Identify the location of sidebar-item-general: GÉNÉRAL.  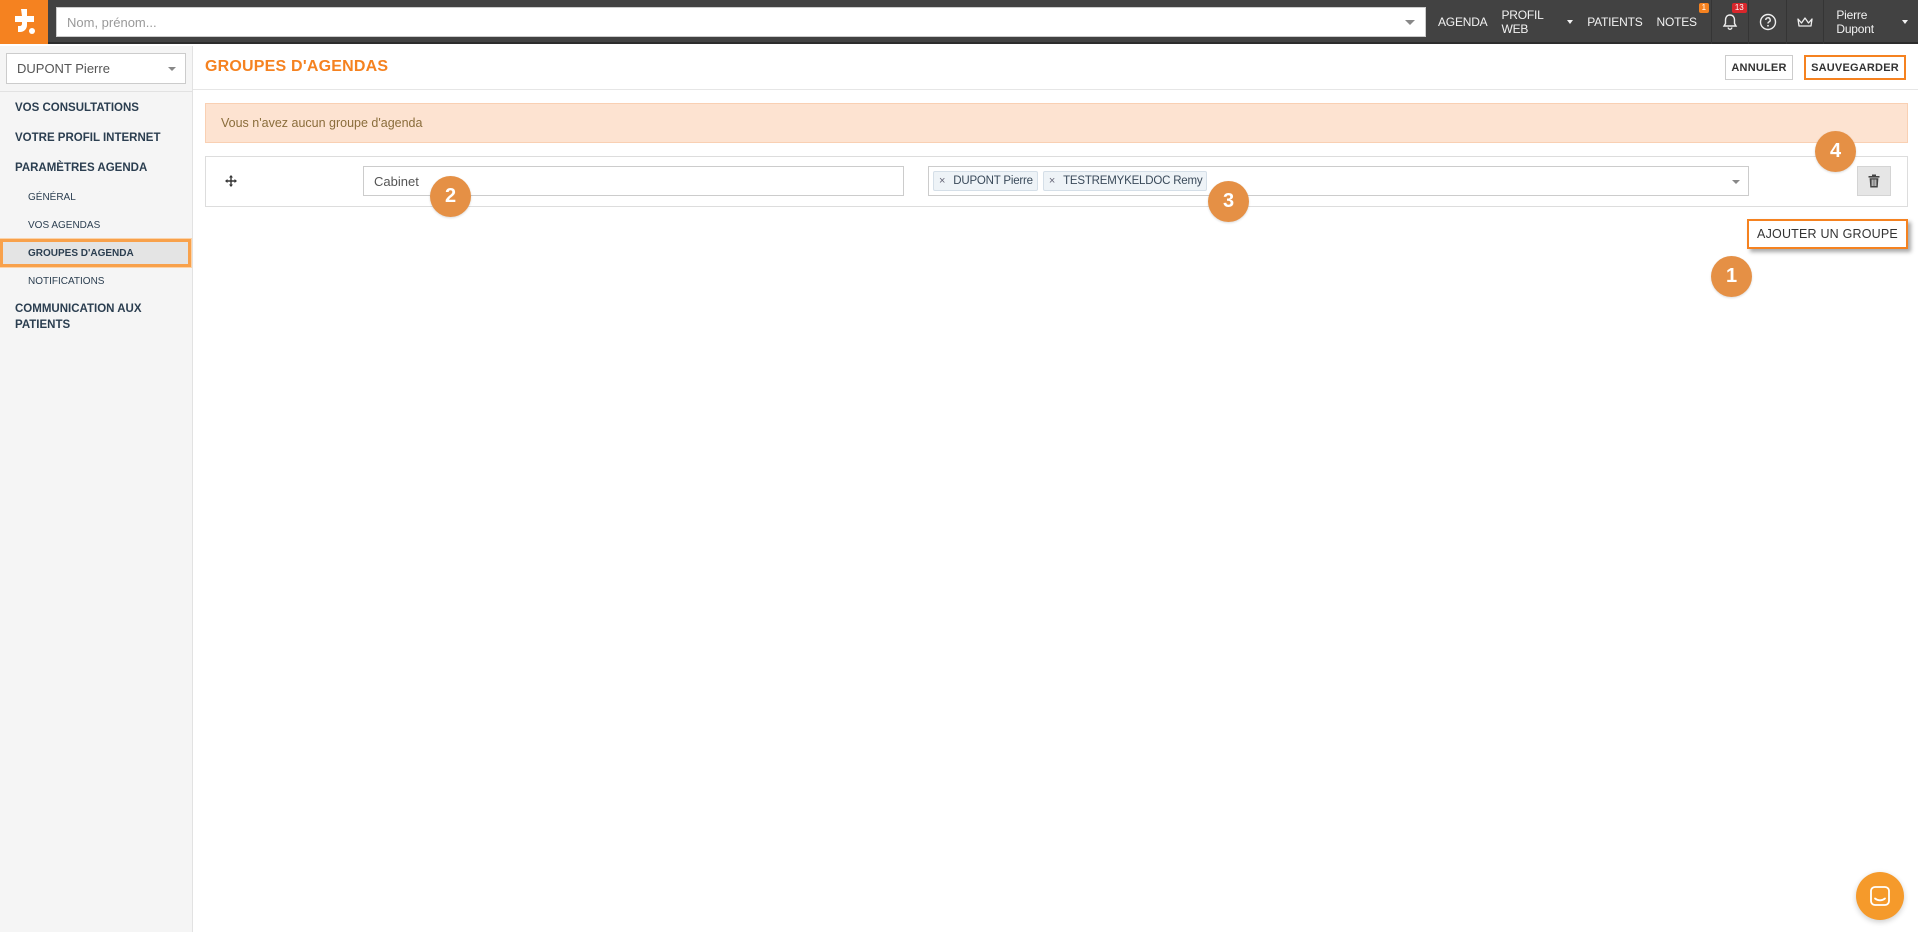
(96, 197).